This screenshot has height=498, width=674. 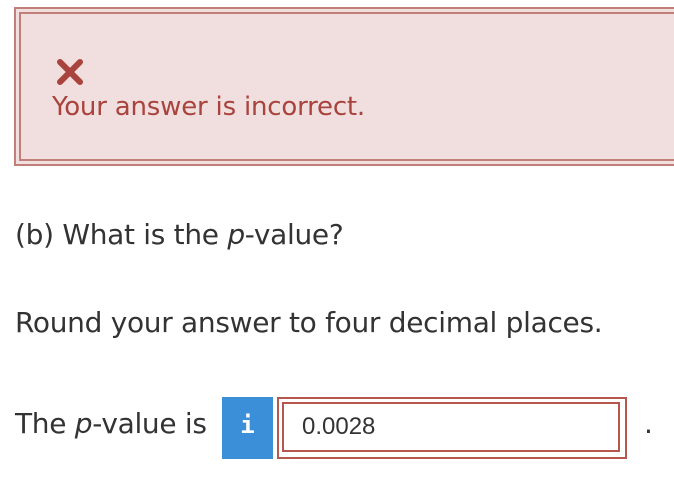 I want to click on info-button: i, so click(x=247, y=428).